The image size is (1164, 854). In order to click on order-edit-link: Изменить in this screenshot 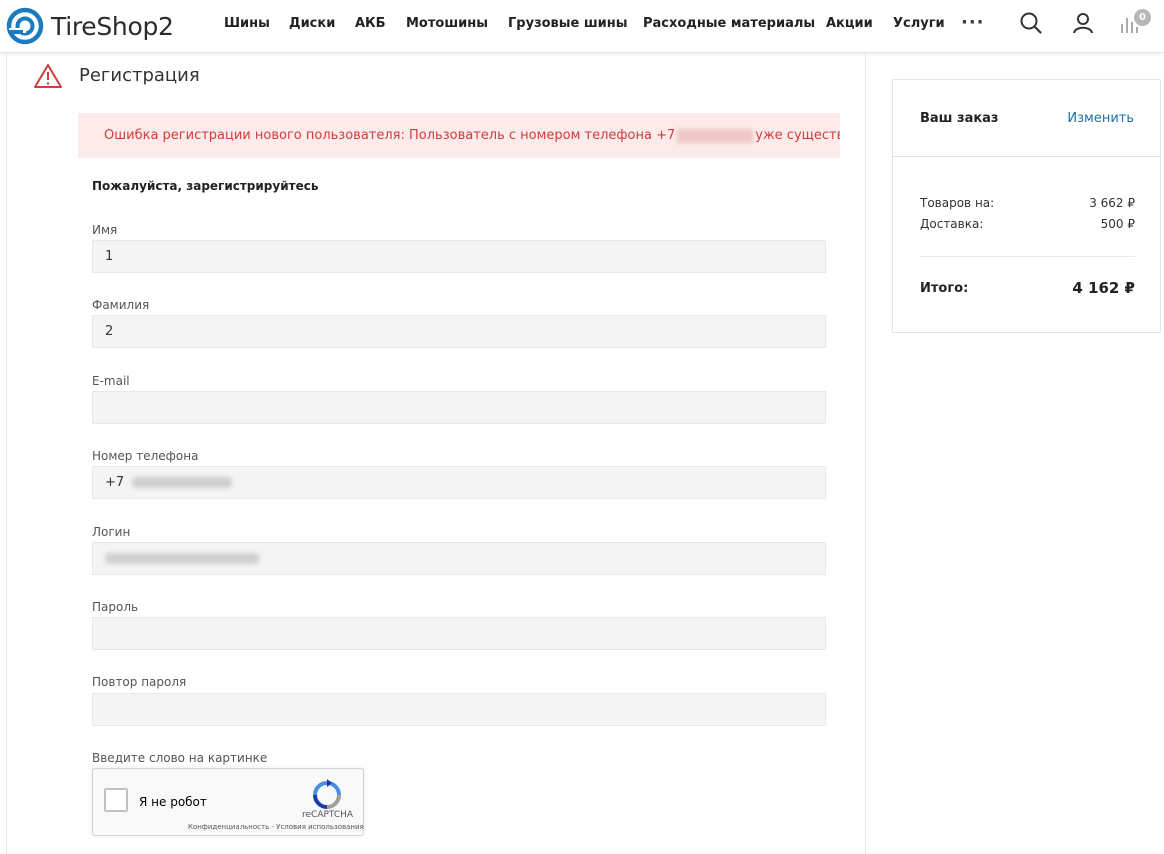, I will do `click(1100, 118)`.